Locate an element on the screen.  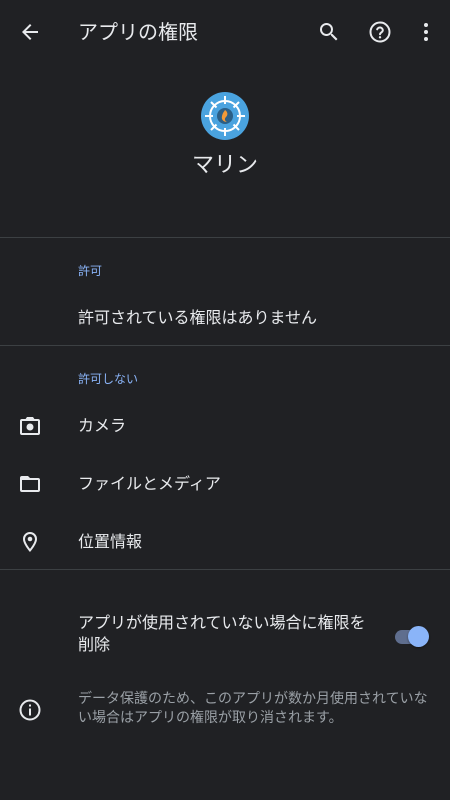
permission-item-location: 位置情報 is located at coordinates (225, 542).